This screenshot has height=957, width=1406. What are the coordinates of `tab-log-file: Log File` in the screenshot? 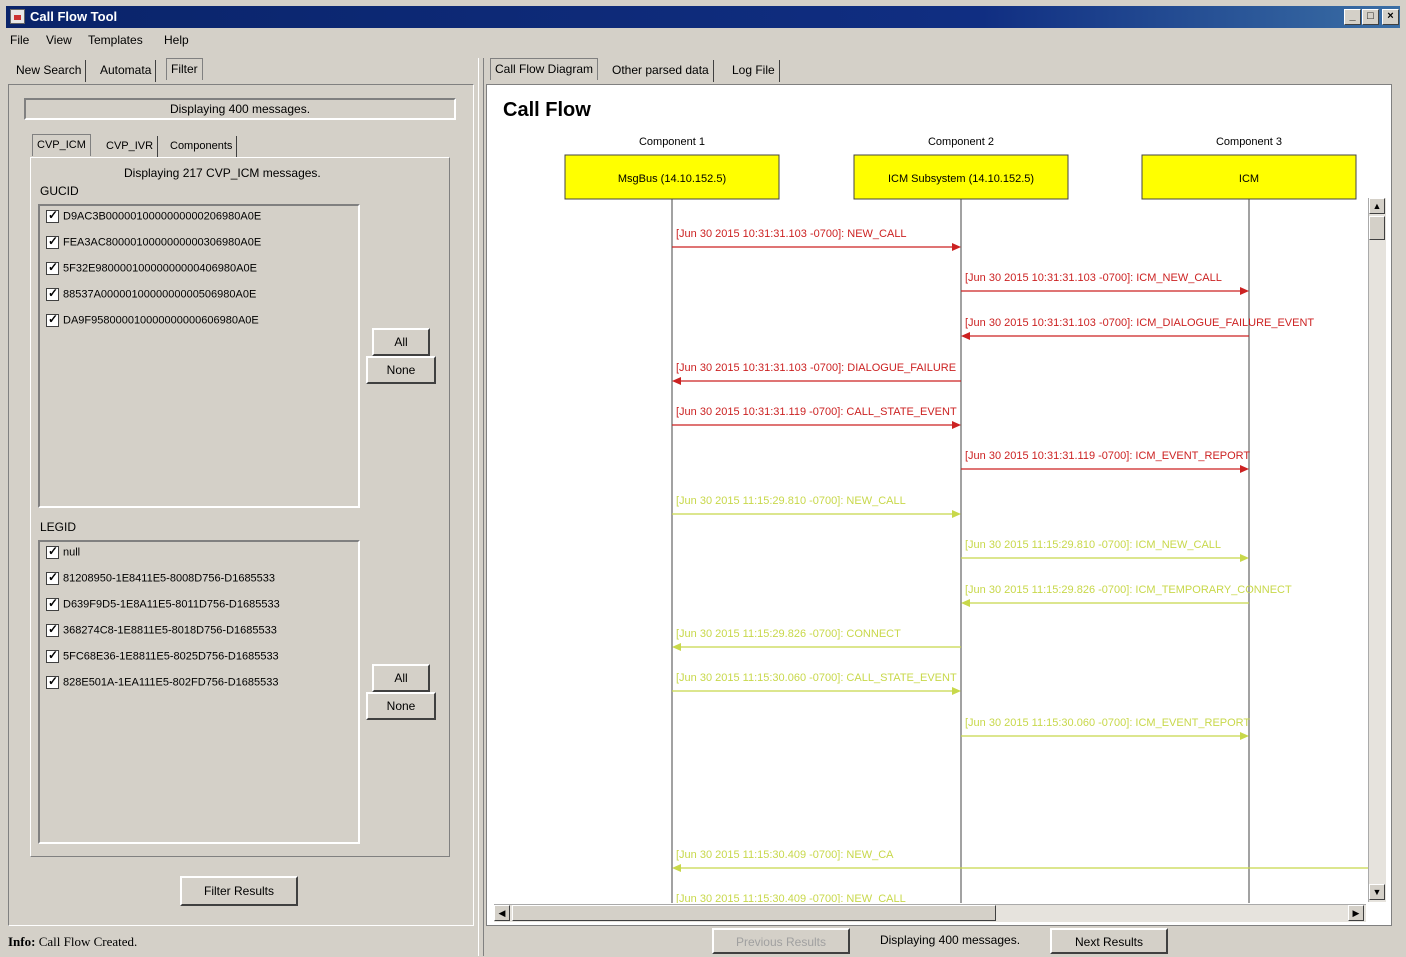 It's located at (754, 71).